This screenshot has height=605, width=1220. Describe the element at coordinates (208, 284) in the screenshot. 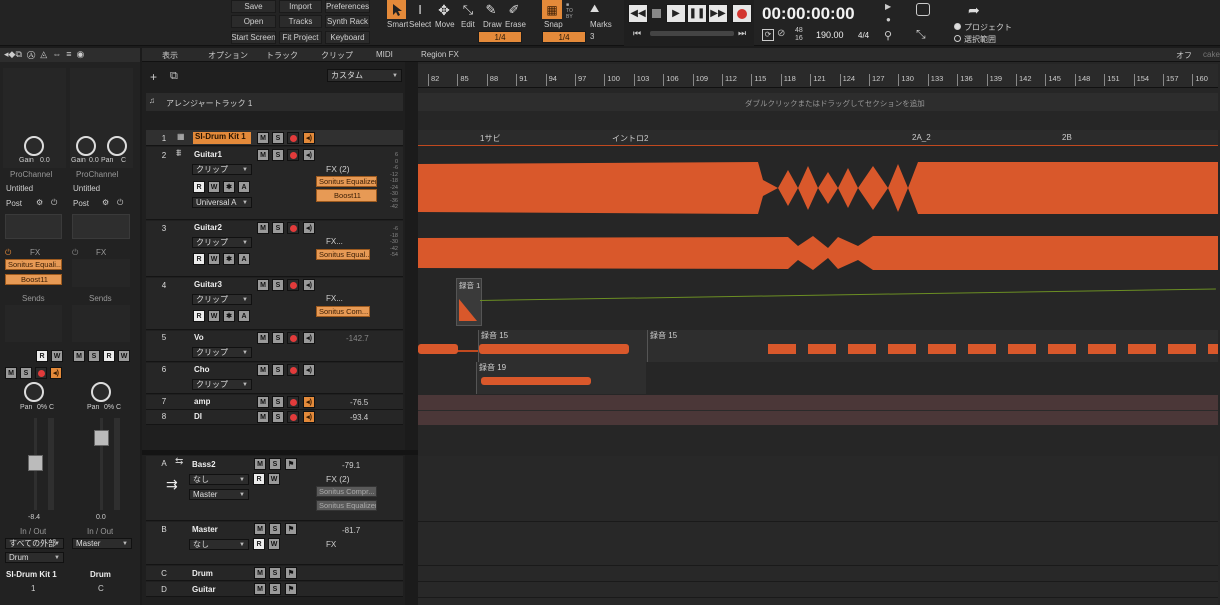

I see `track-4-name: Guitar3` at that location.